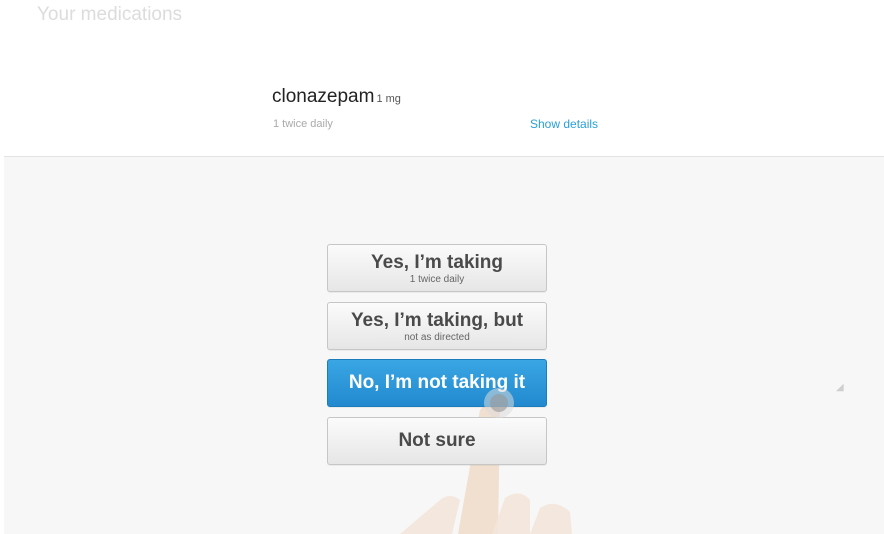  Describe the element at coordinates (303, 124) in the screenshot. I see `medication-frequency: 1 twice daily` at that location.